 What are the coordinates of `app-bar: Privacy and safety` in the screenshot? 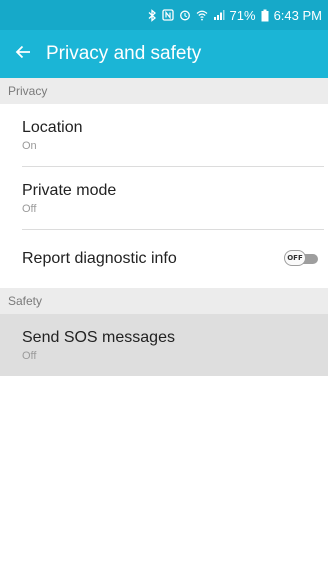 It's located at (164, 54).